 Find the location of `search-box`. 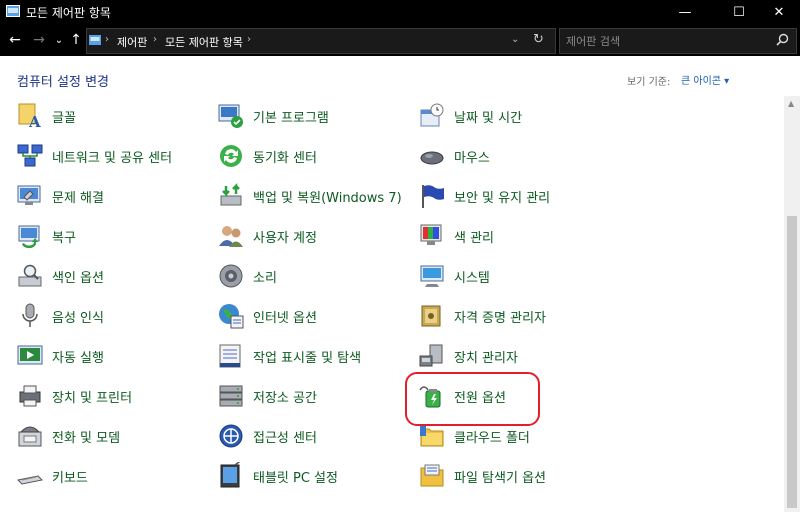

search-box is located at coordinates (678, 41).